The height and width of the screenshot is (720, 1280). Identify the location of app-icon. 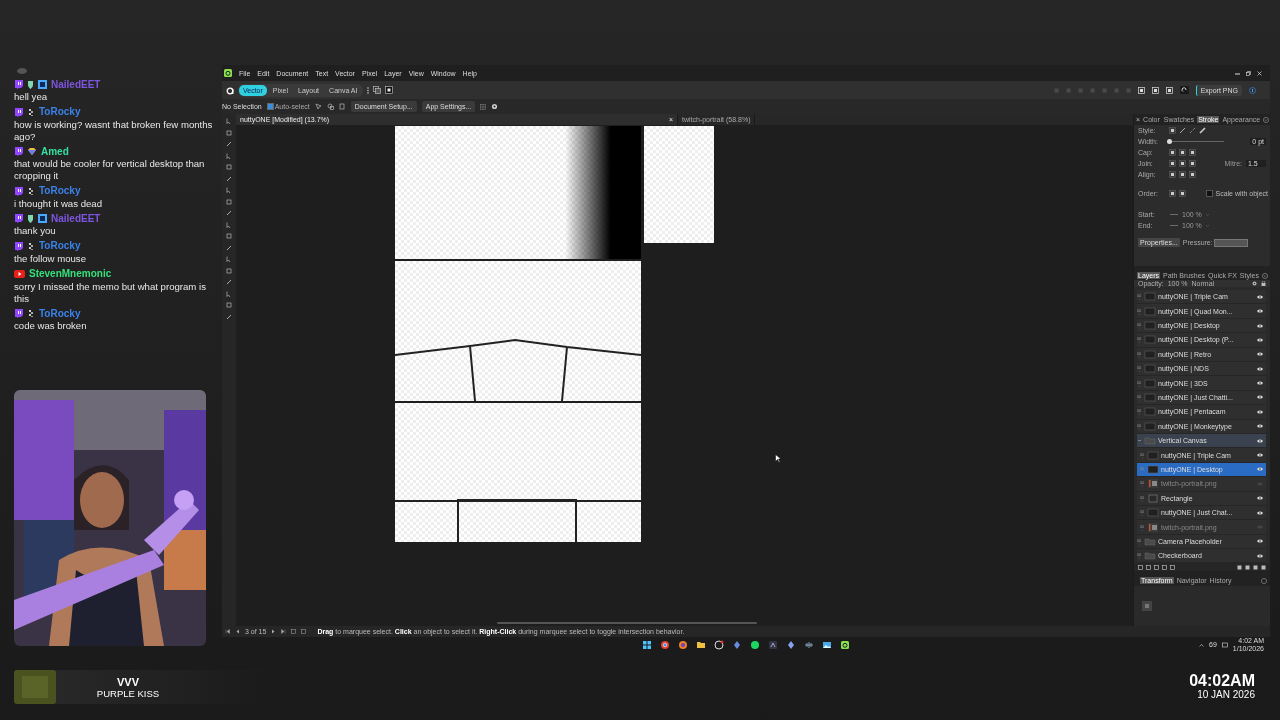
(773, 645).